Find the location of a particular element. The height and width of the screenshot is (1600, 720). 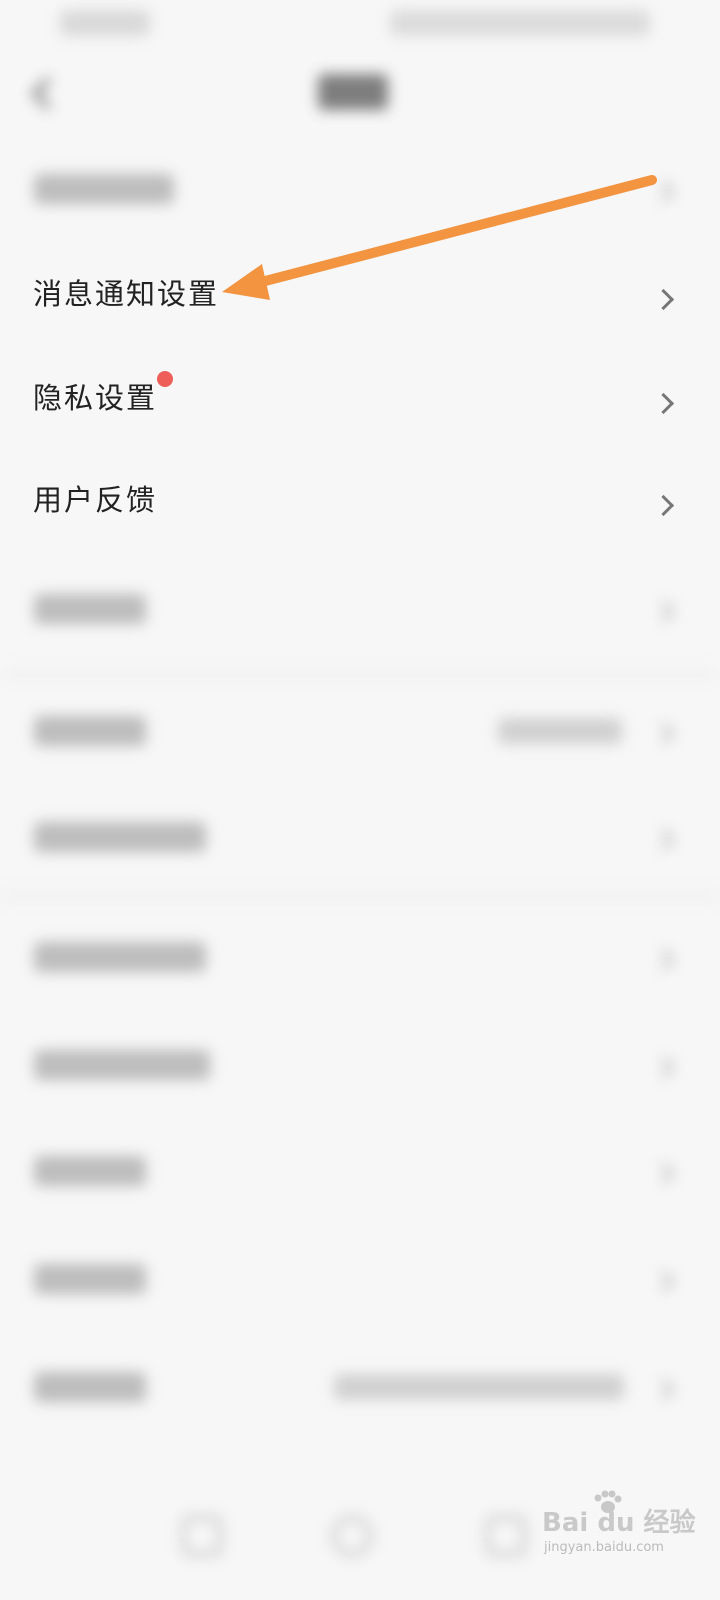

row-label: 用户反馈 is located at coordinates (95, 500).